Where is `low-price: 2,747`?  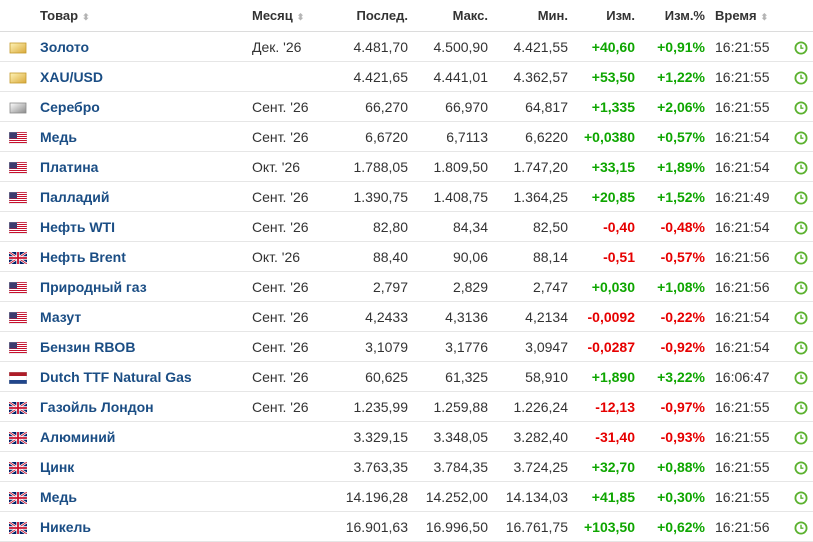 low-price: 2,747 is located at coordinates (532, 286).